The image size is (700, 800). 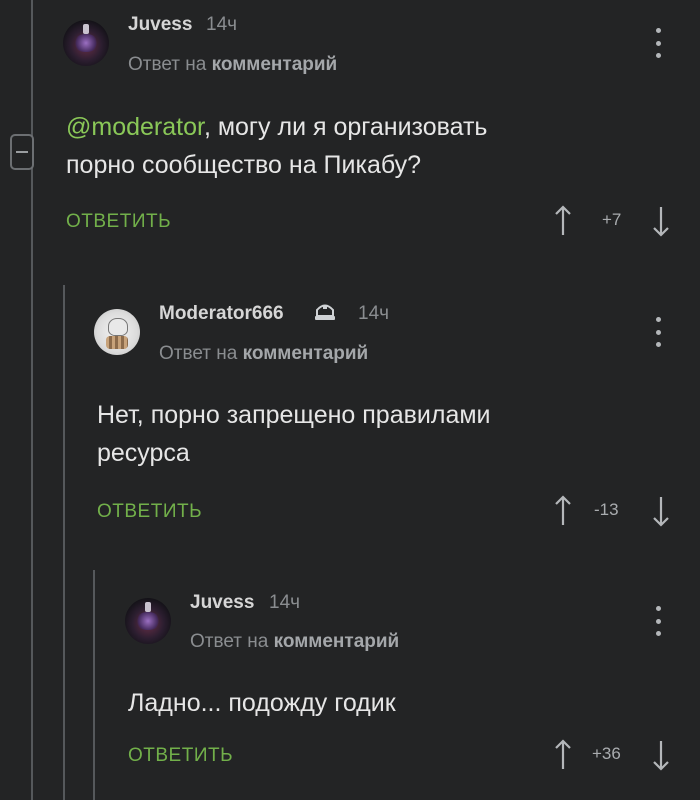 I want to click on vote-controls: +36, so click(x=614, y=755).